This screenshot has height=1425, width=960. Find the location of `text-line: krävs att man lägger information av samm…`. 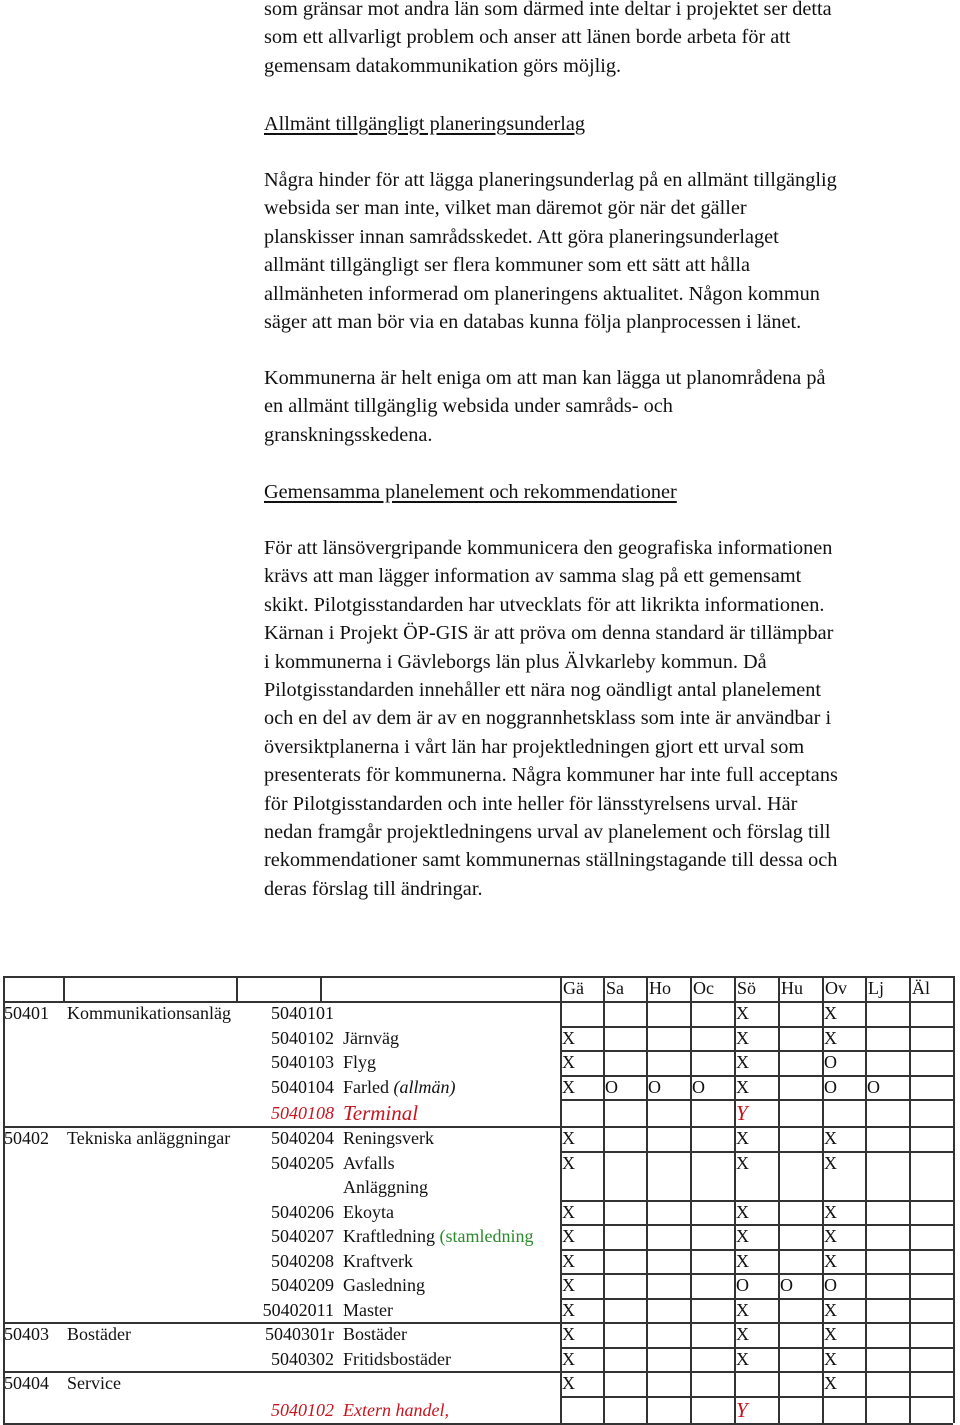

text-line: krävs att man lägger information av samm… is located at coordinates (533, 576).